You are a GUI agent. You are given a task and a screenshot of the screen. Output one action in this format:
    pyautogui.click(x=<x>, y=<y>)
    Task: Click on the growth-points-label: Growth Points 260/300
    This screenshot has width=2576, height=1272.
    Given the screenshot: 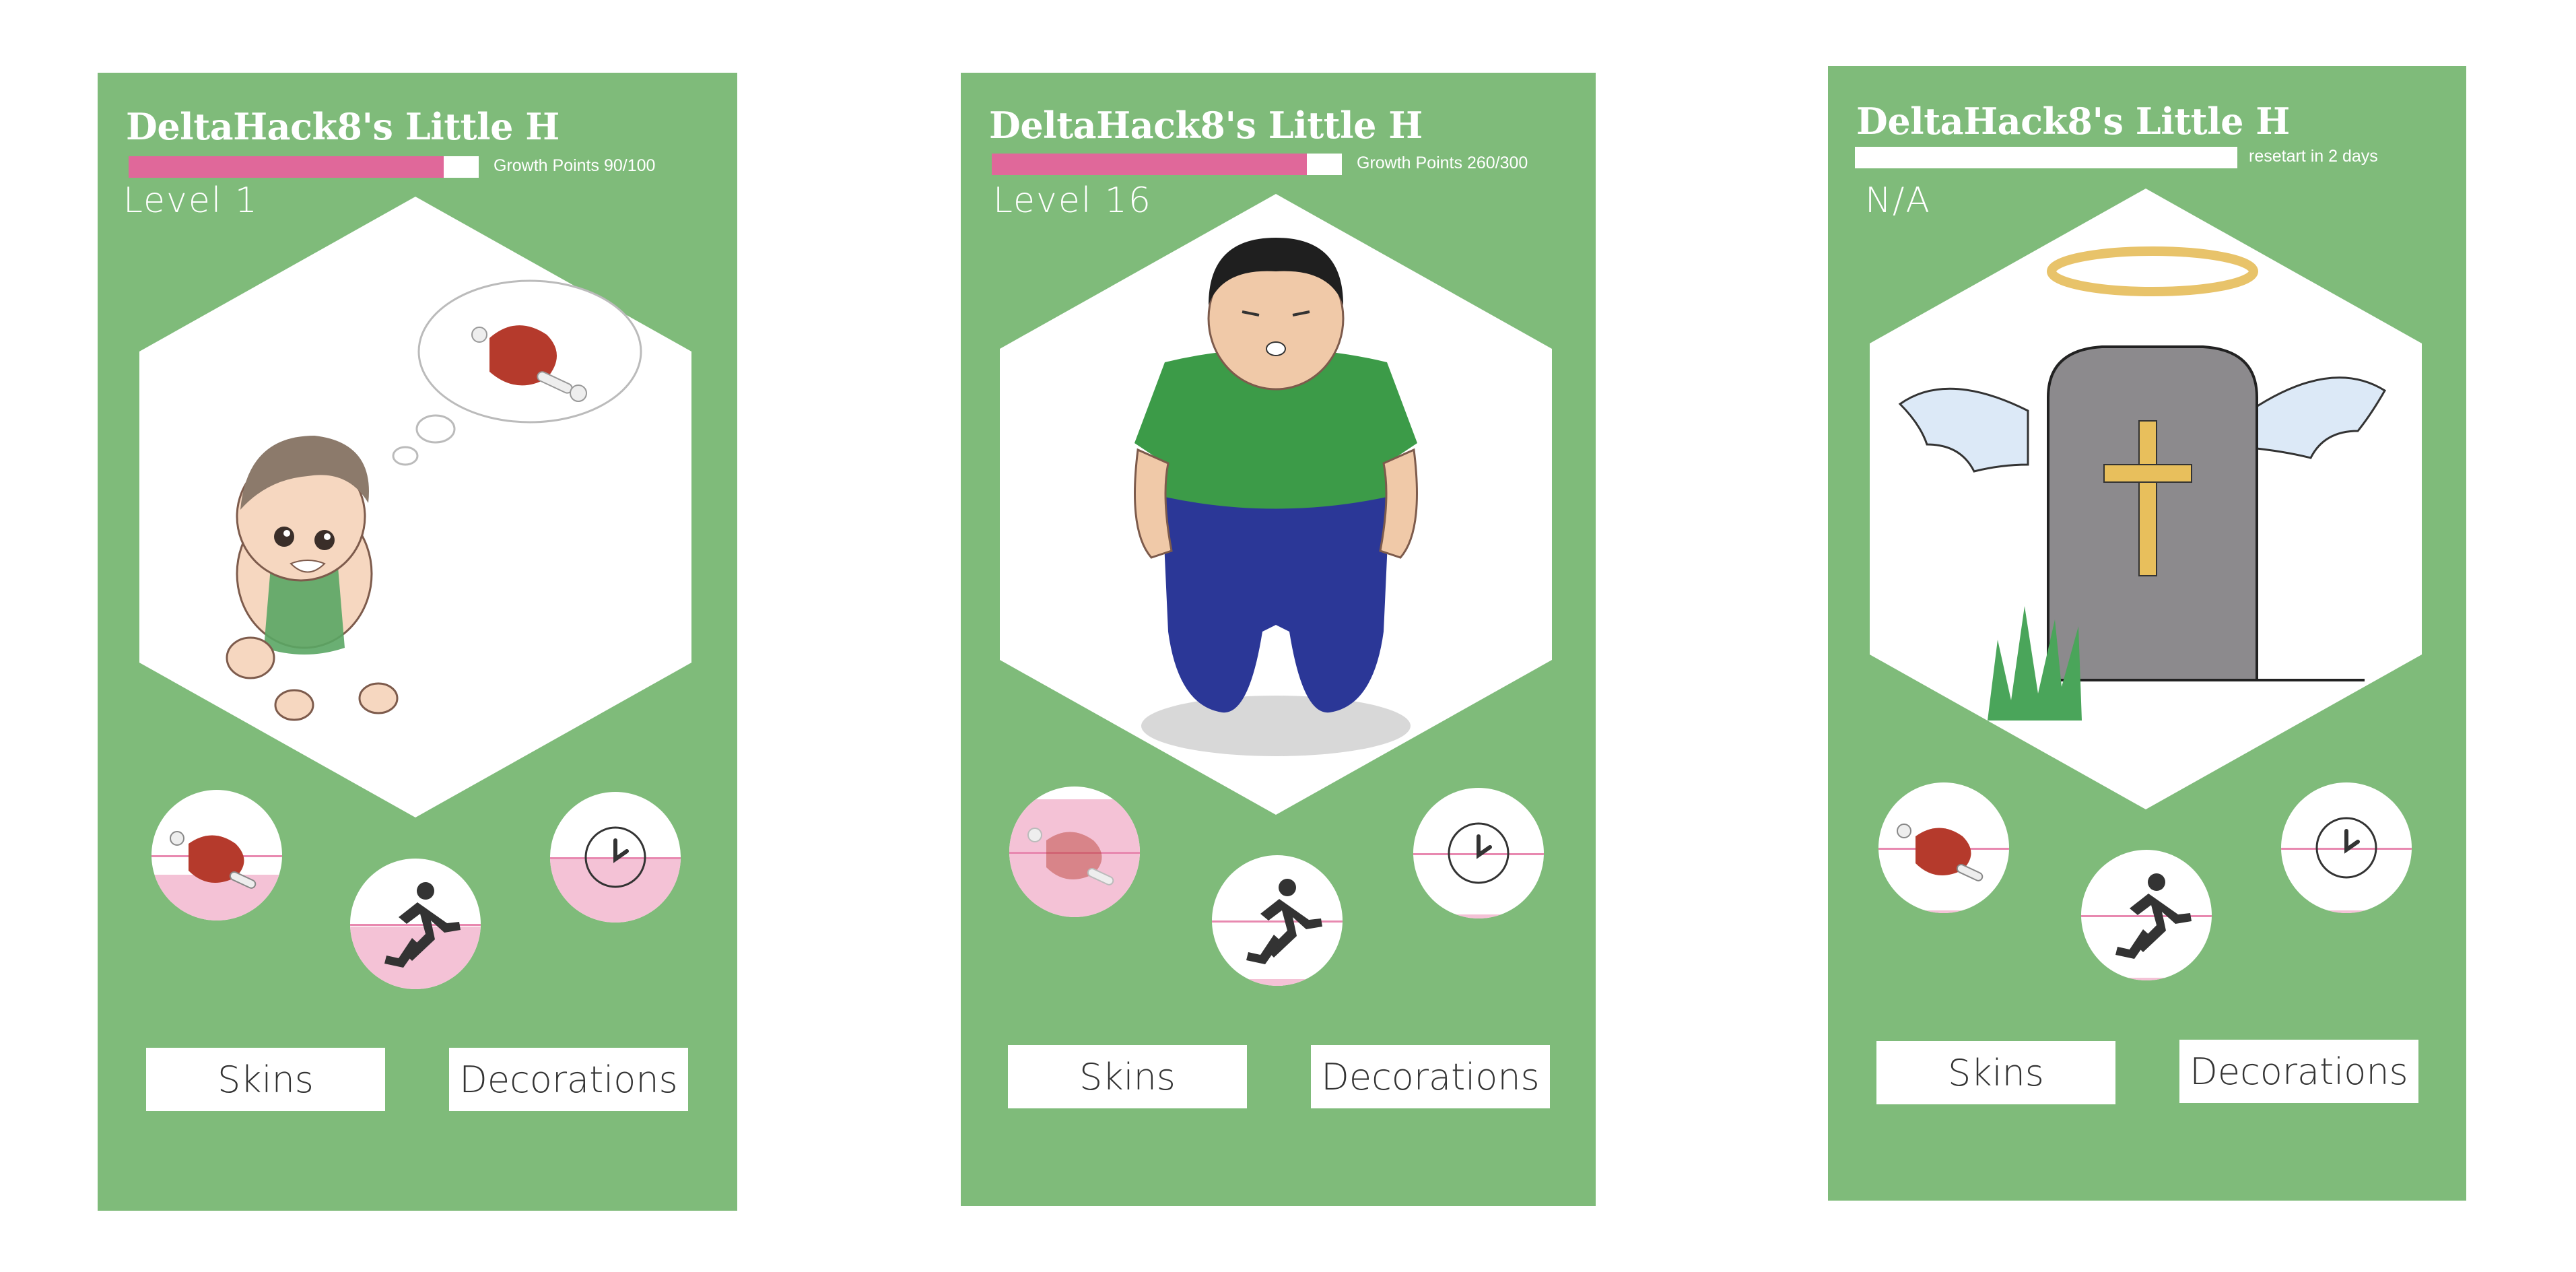 What is the action you would take?
    pyautogui.click(x=1443, y=163)
    